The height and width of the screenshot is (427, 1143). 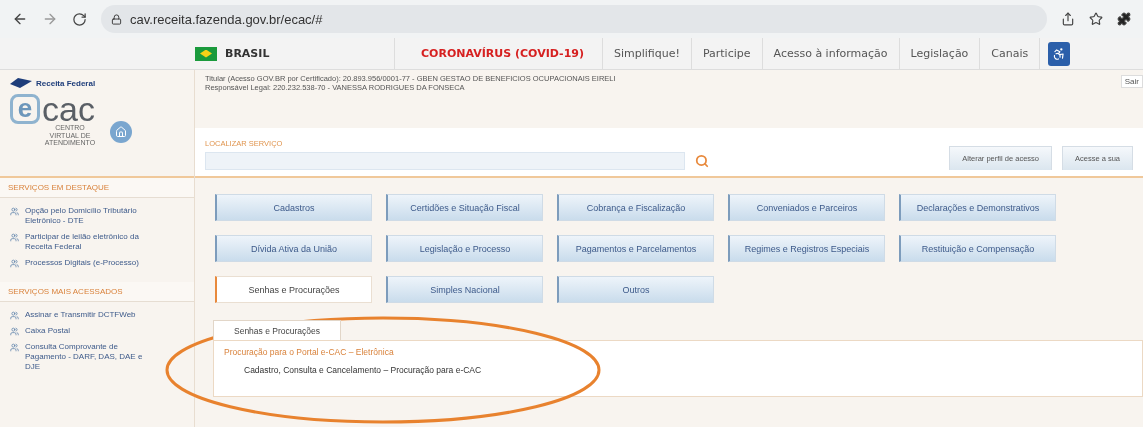 I want to click on home-button, so click(x=121, y=132).